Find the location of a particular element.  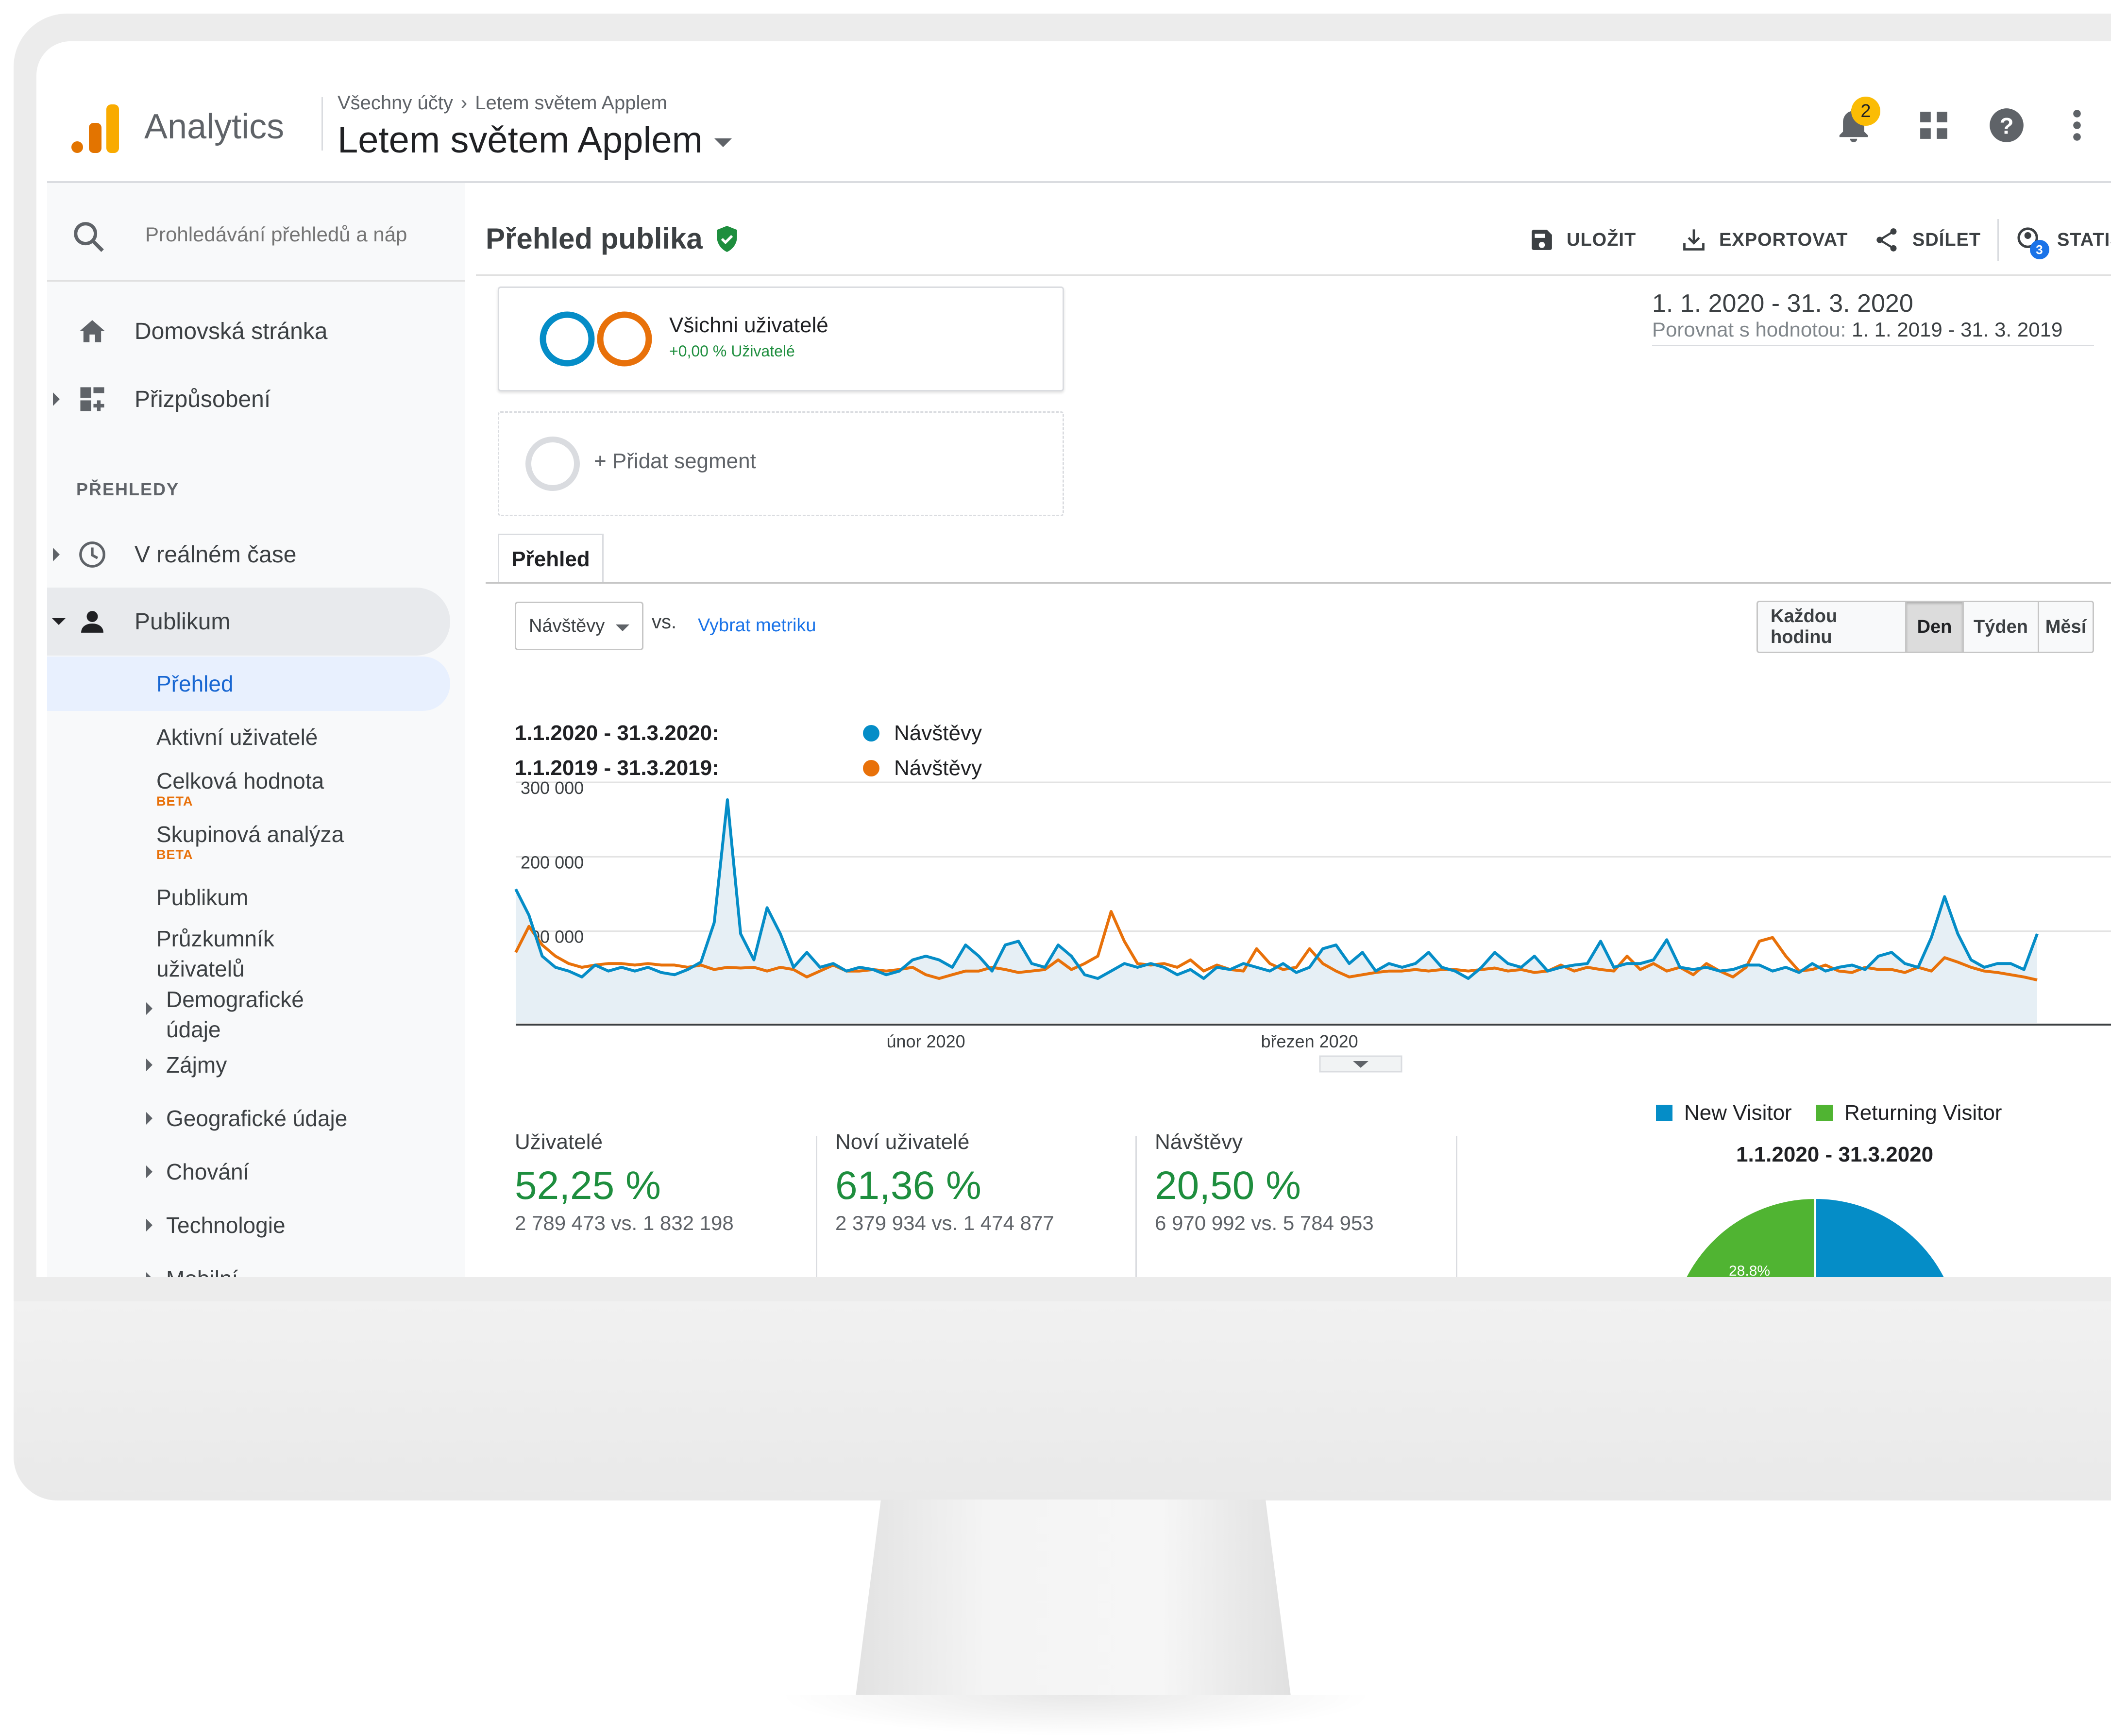

breadcrumb-account: Všechny účty is located at coordinates (395, 103).